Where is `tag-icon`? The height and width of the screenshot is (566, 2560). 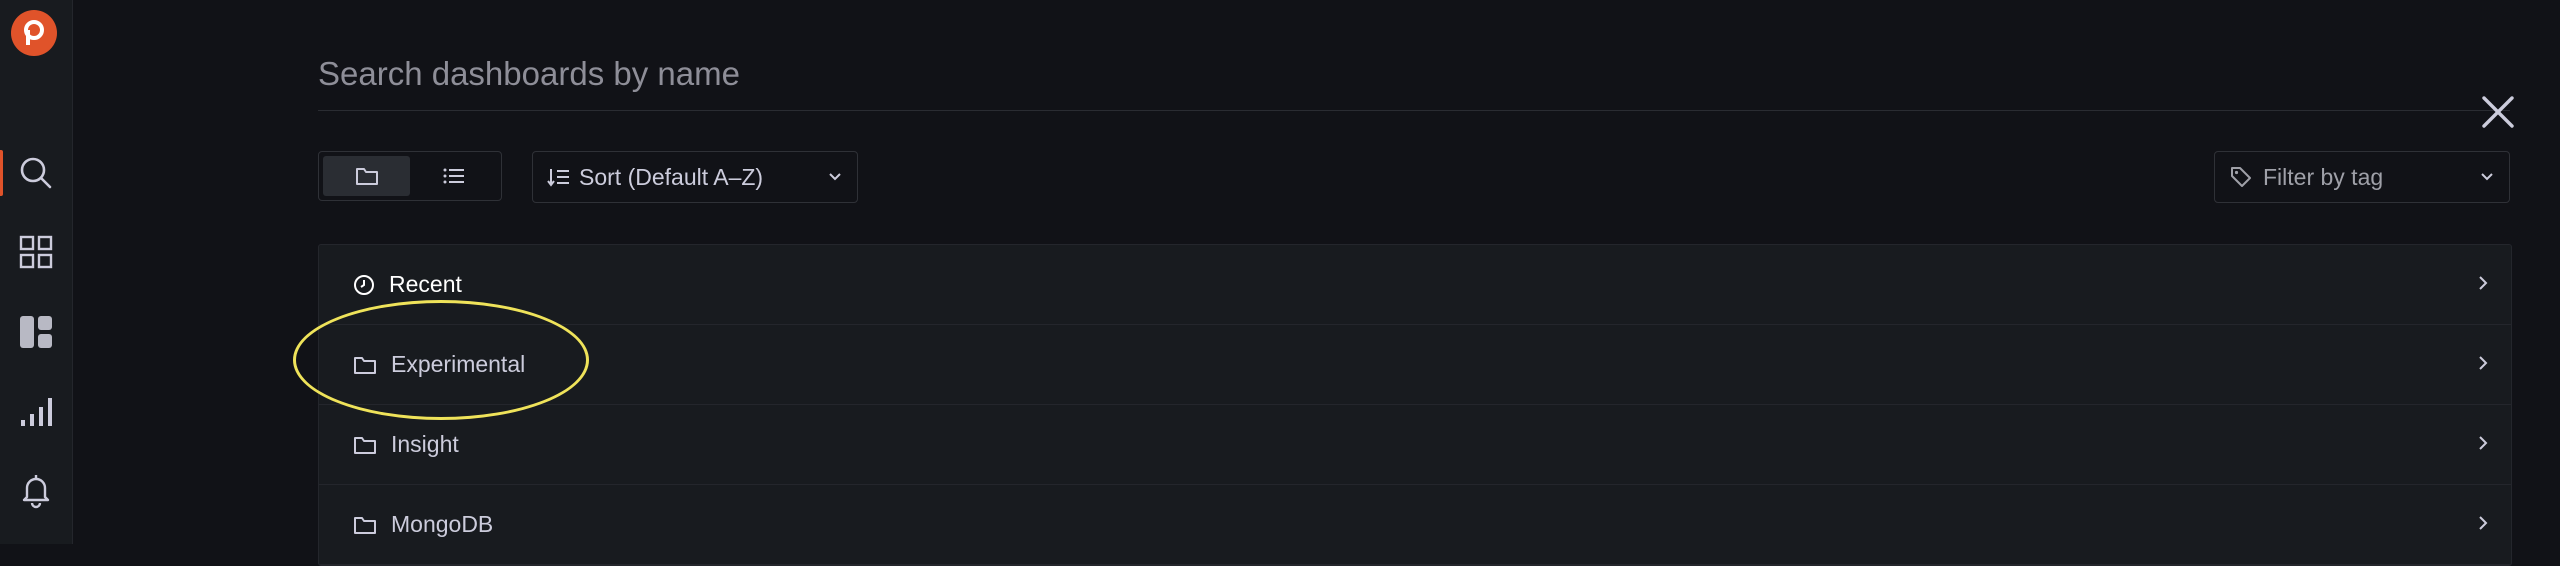
tag-icon is located at coordinates (2241, 177).